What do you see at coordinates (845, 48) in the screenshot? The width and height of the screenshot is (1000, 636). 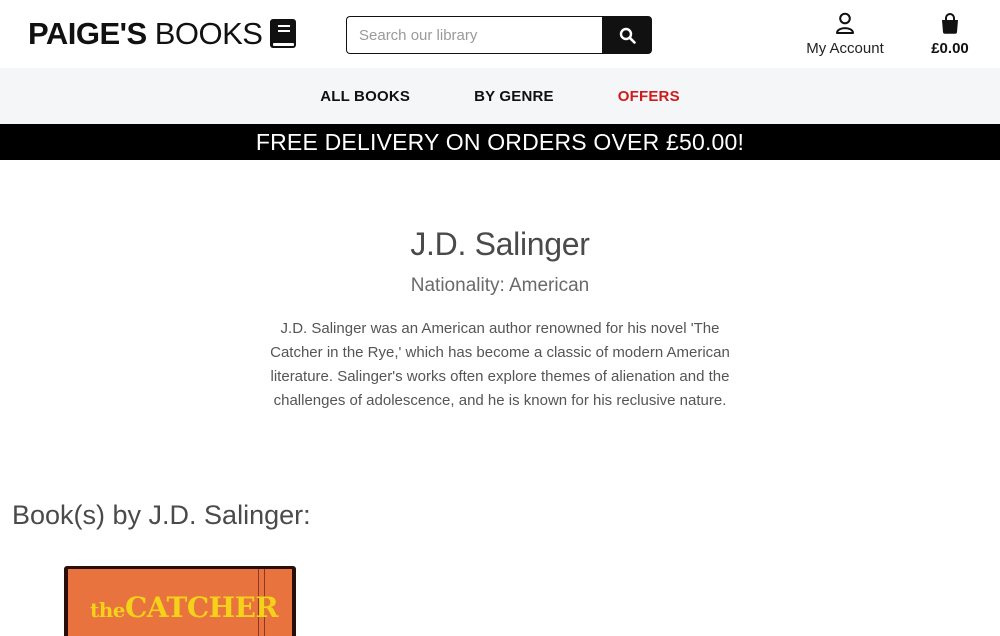 I see `my-account-label: My Account` at bounding box center [845, 48].